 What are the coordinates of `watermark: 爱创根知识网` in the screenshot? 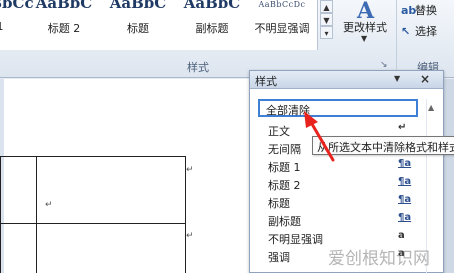 It's located at (379, 259).